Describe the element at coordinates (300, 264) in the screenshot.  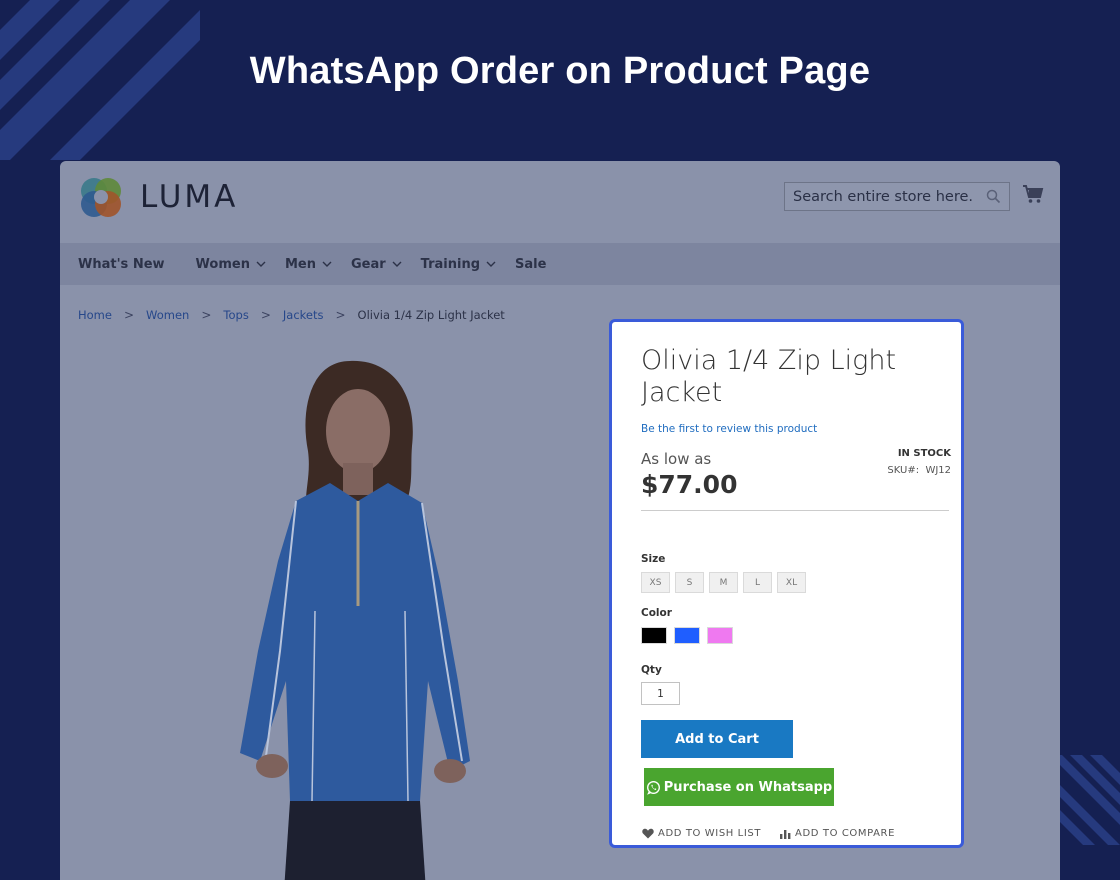
I see `nav-label: Men` at that location.